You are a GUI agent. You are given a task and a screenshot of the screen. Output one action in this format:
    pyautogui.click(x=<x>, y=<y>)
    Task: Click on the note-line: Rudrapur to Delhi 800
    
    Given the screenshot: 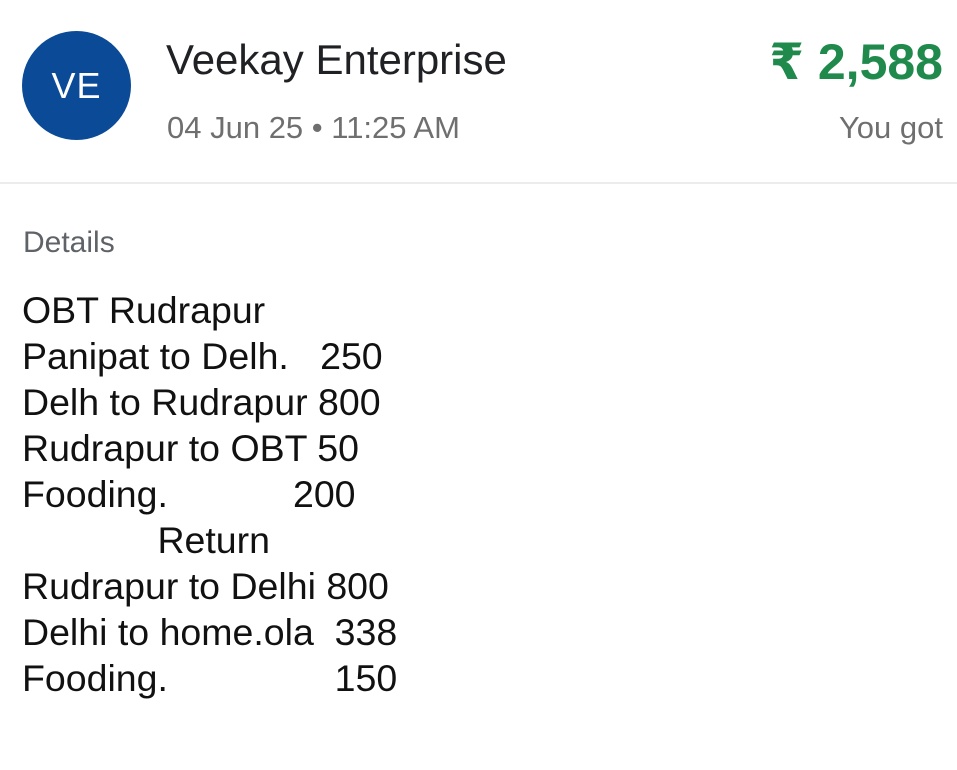 What is the action you would take?
    pyautogui.click(x=205, y=586)
    